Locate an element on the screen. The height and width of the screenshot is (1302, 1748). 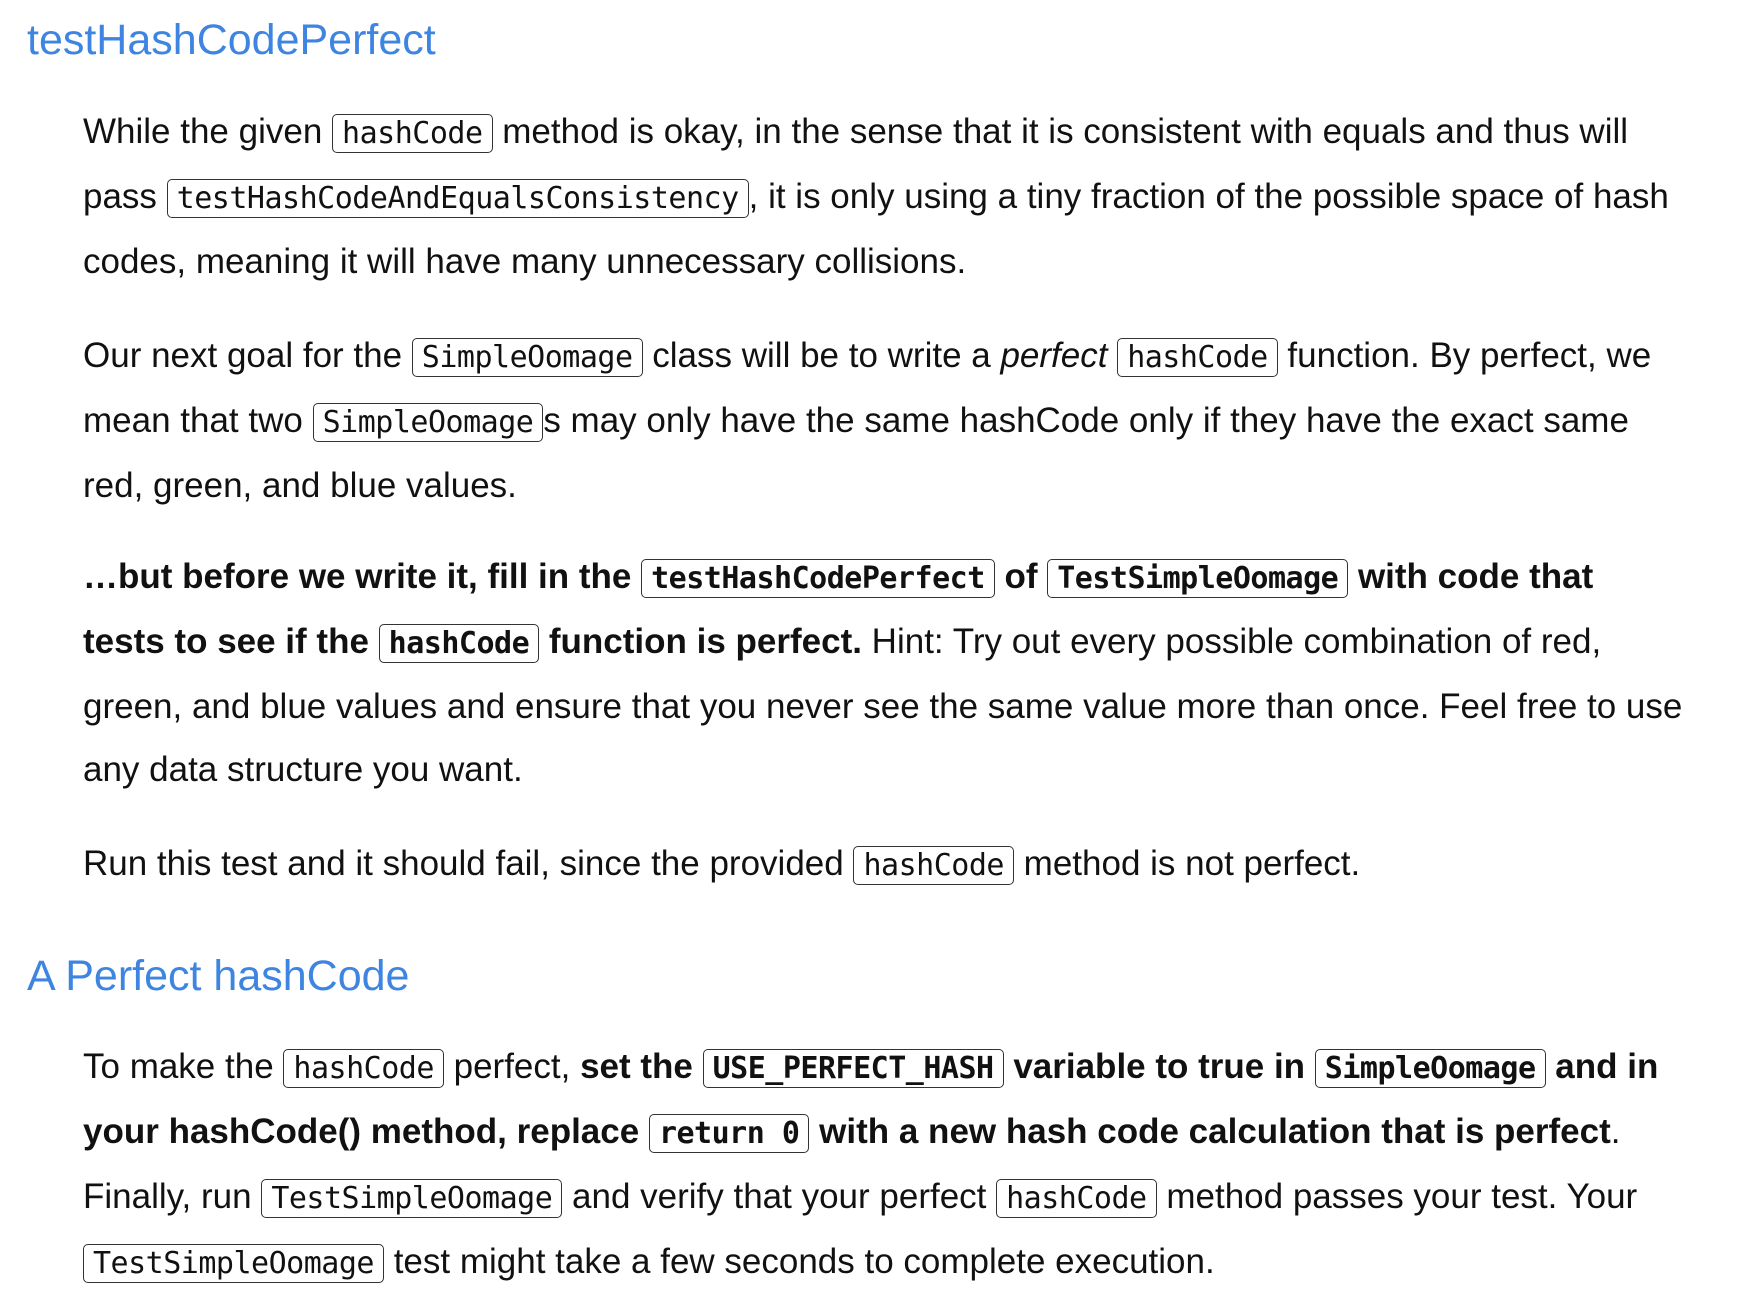
text: perfect, is located at coordinates (512, 1066).